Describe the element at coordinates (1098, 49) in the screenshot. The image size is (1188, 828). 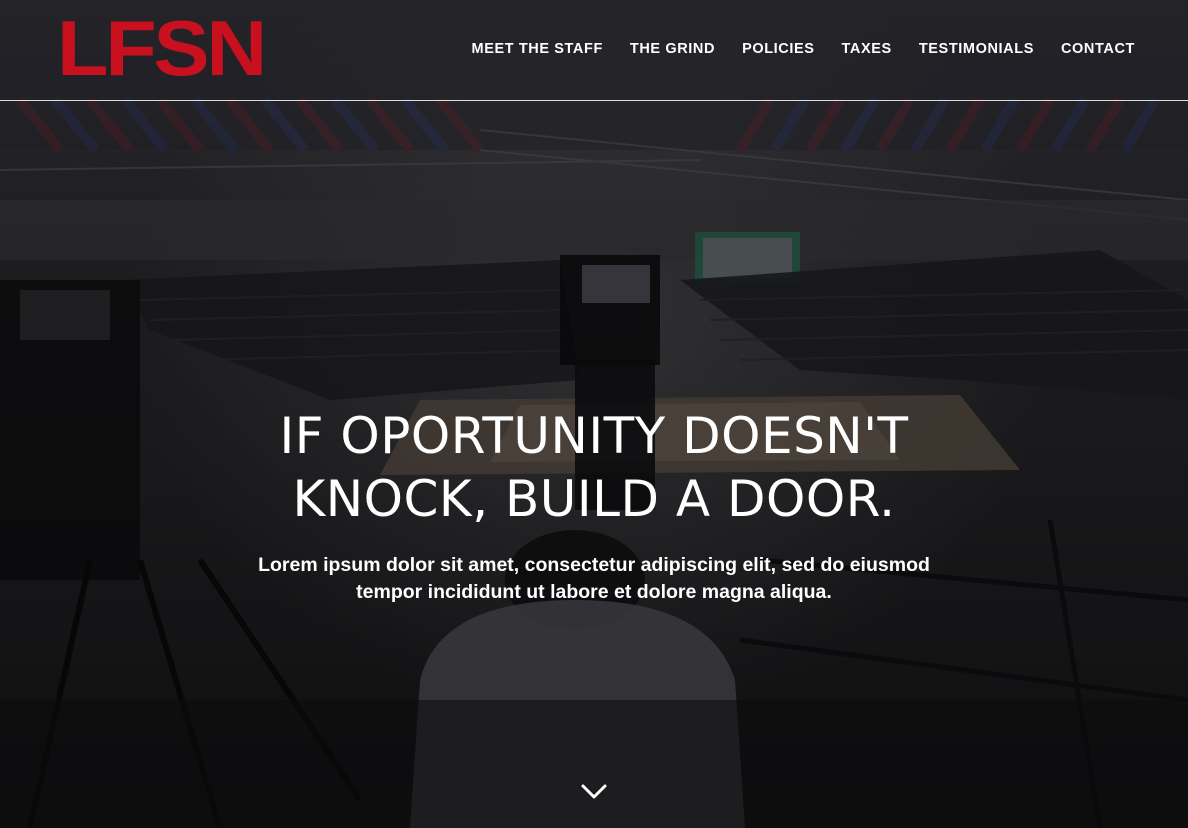
I see `nav-item-contact: CONTACT` at that location.